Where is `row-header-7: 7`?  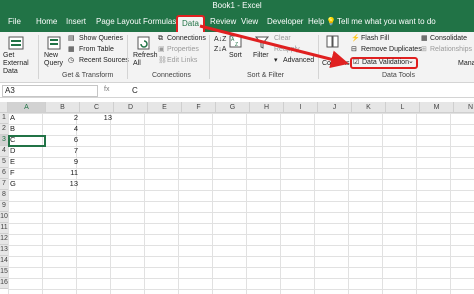 row-header-7: 7 is located at coordinates (4, 184).